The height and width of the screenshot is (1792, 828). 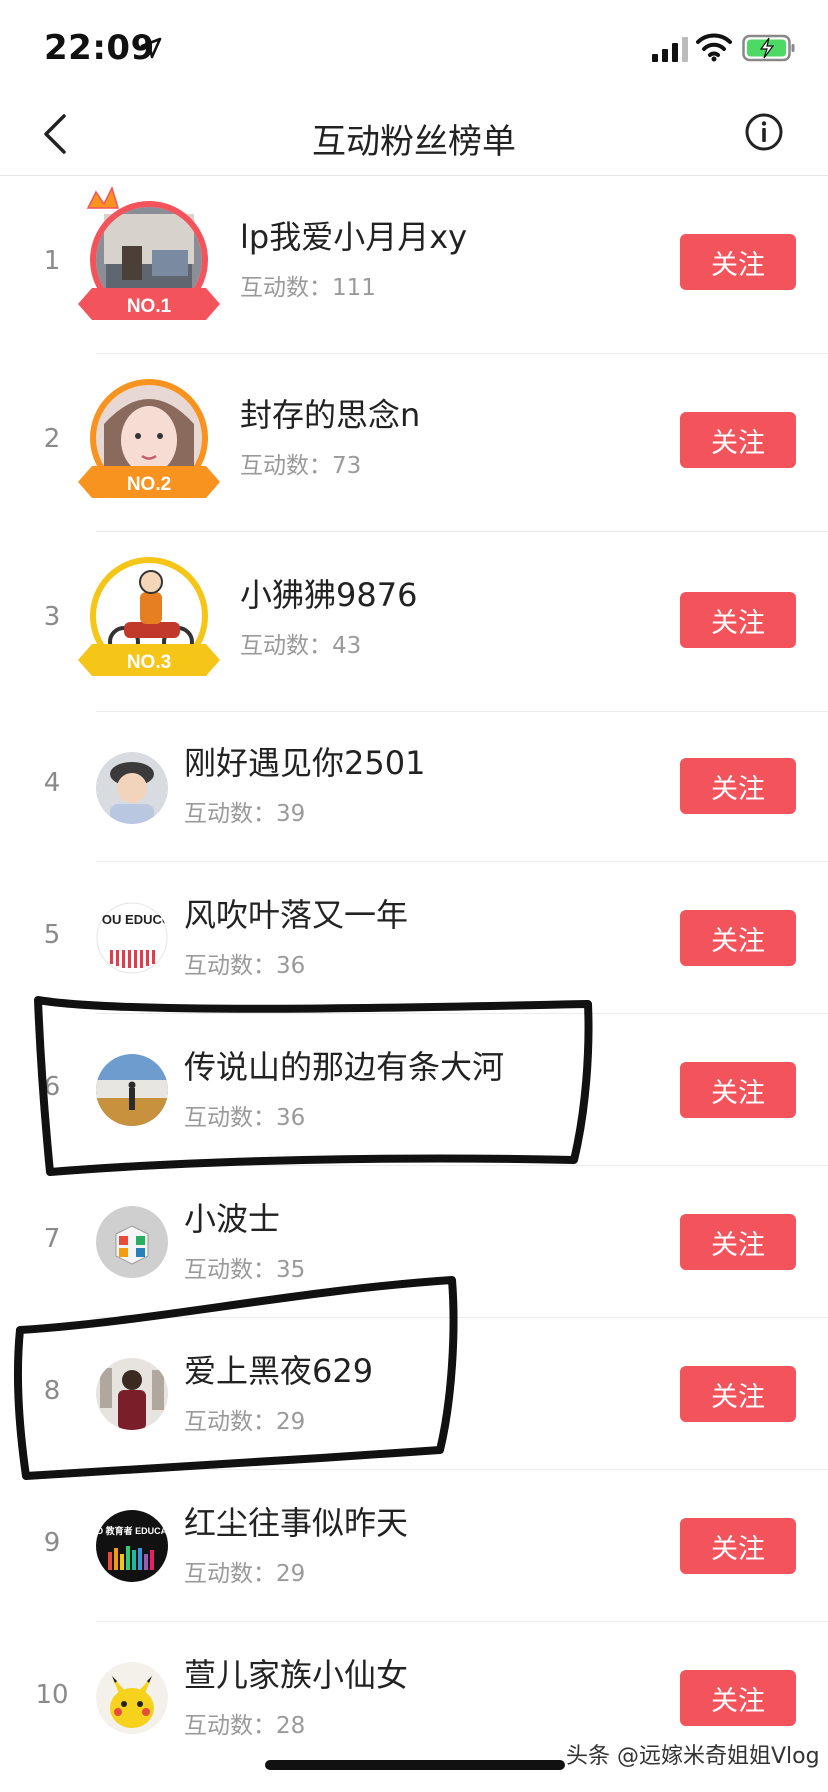 I want to click on status-bar: 22:09, so click(x=414, y=48).